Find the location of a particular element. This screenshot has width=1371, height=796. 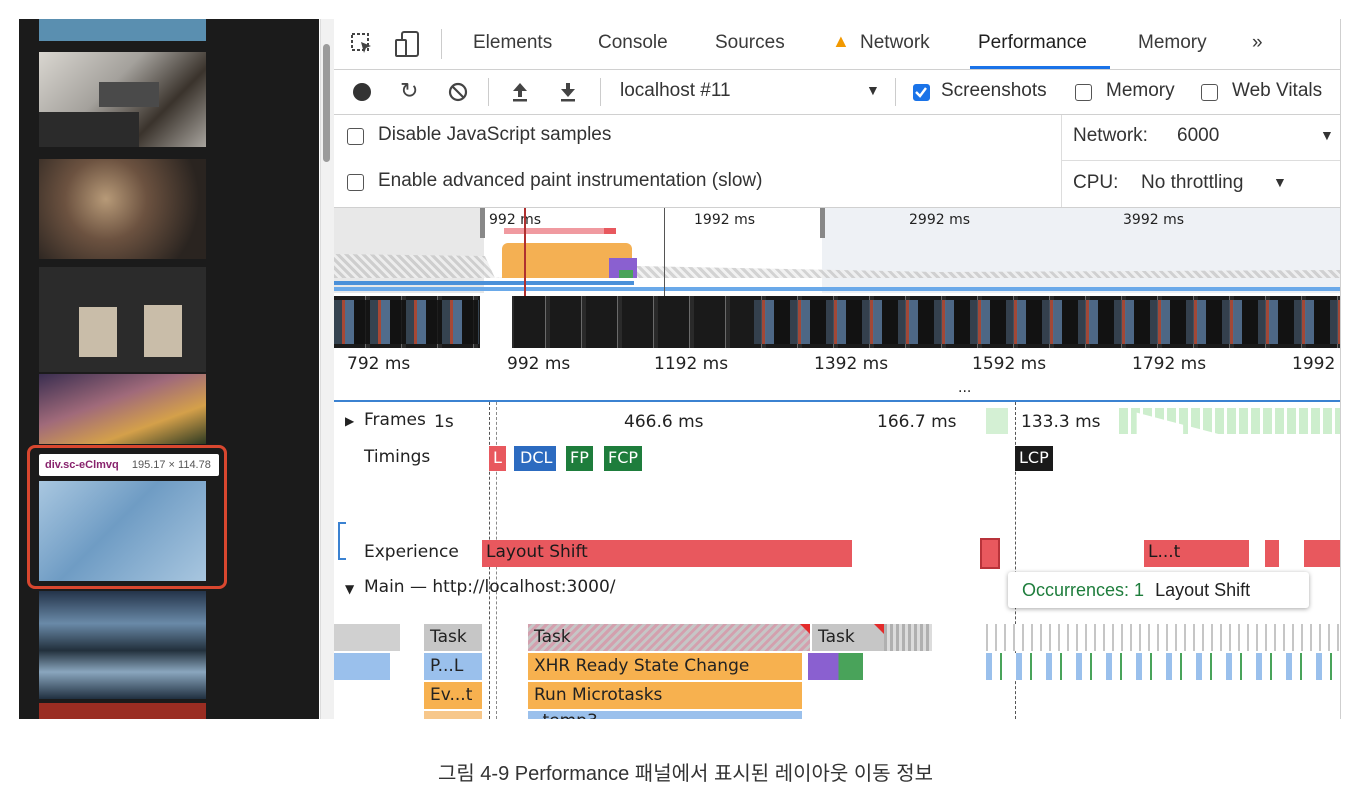

filmstrip-thumb-group is located at coordinates (406, 322).